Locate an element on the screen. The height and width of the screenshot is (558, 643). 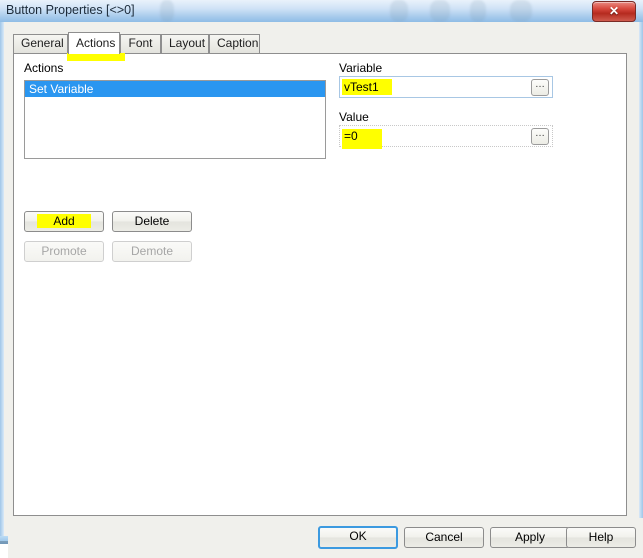
add-button-label: Add is located at coordinates (64, 221).